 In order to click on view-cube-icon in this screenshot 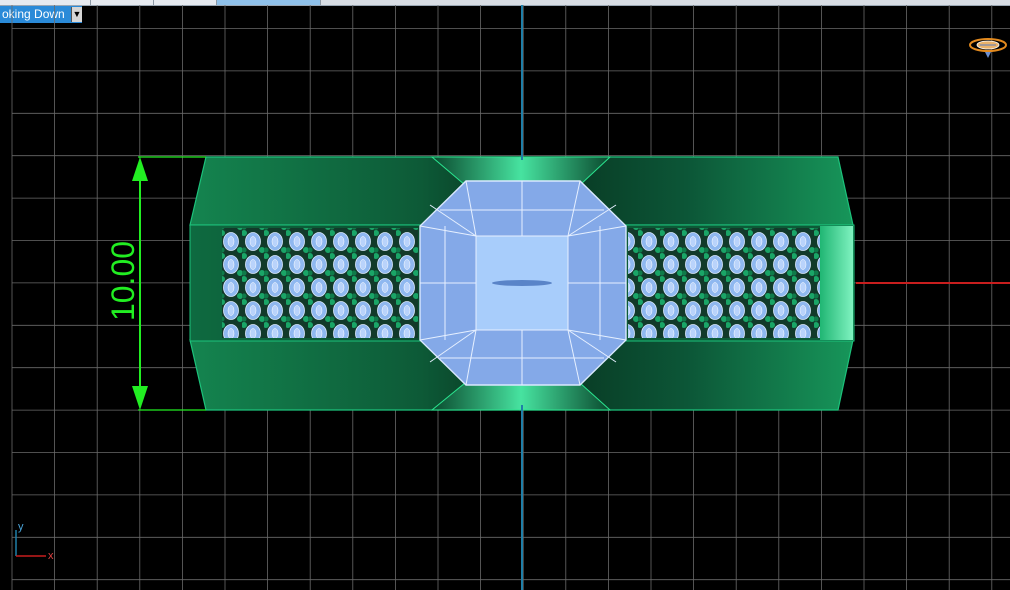, I will do `click(988, 48)`.